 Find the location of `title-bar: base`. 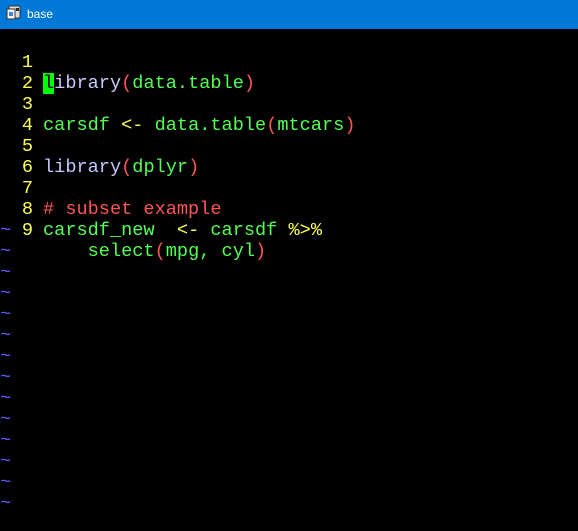

title-bar: base is located at coordinates (289, 14).